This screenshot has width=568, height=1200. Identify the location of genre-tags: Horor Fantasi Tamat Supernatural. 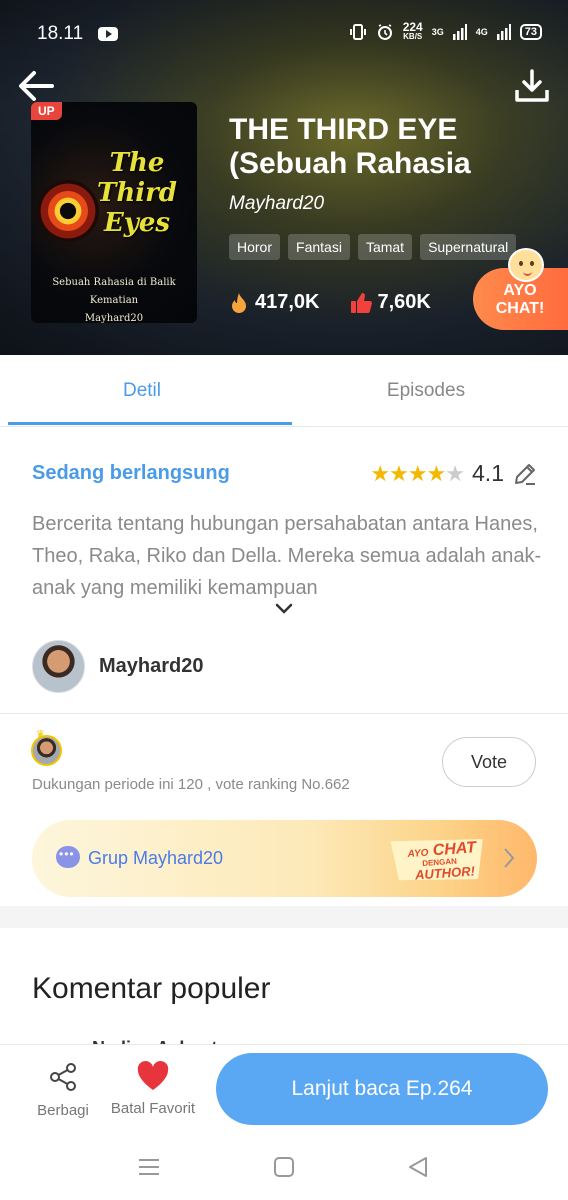
(373, 247).